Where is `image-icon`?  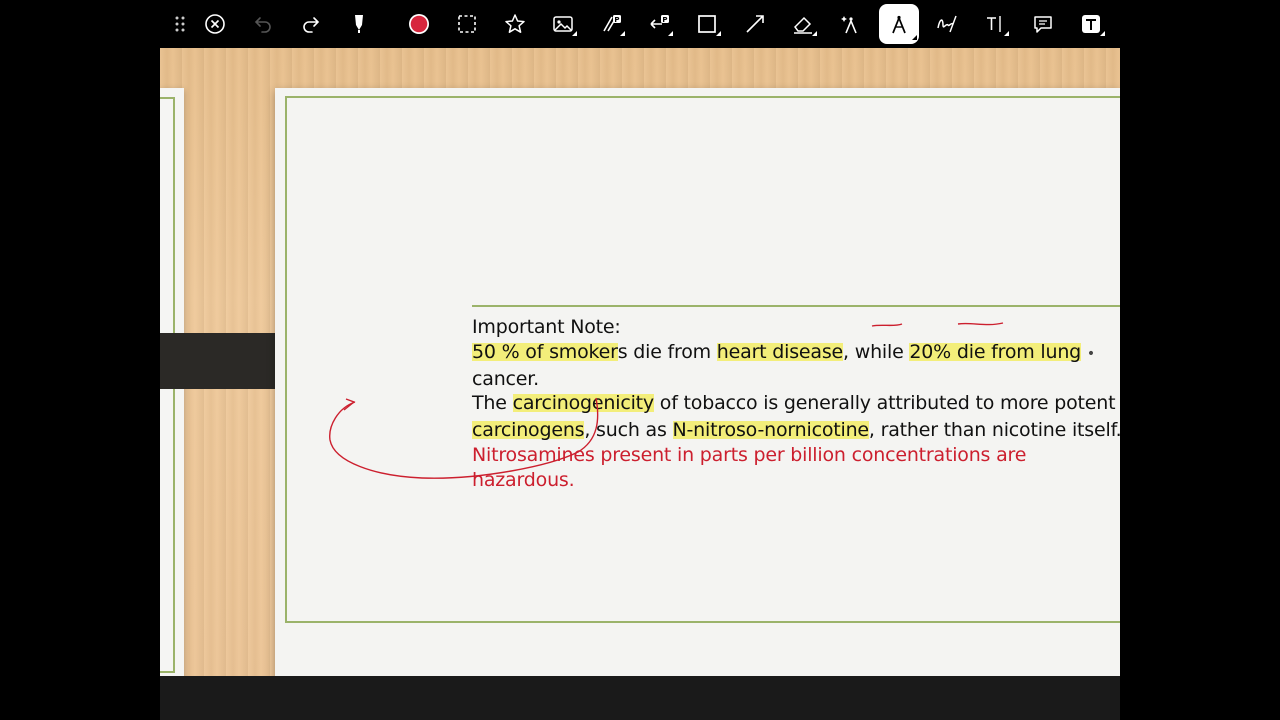 image-icon is located at coordinates (563, 24).